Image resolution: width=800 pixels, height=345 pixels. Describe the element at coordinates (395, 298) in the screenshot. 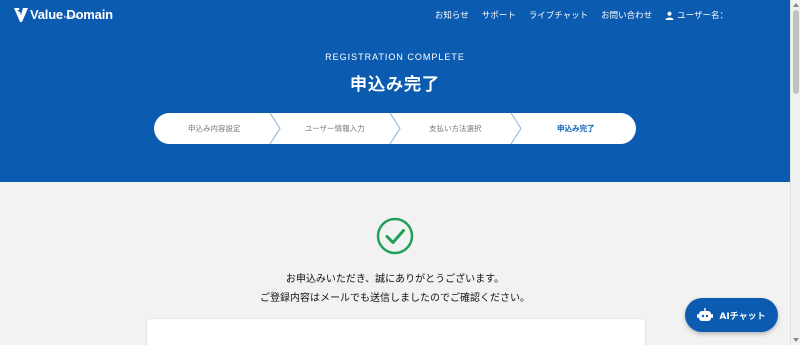

I see `email-confirmation-message: ご登録内容はメールでも送信しましたのでご確認ください。` at that location.